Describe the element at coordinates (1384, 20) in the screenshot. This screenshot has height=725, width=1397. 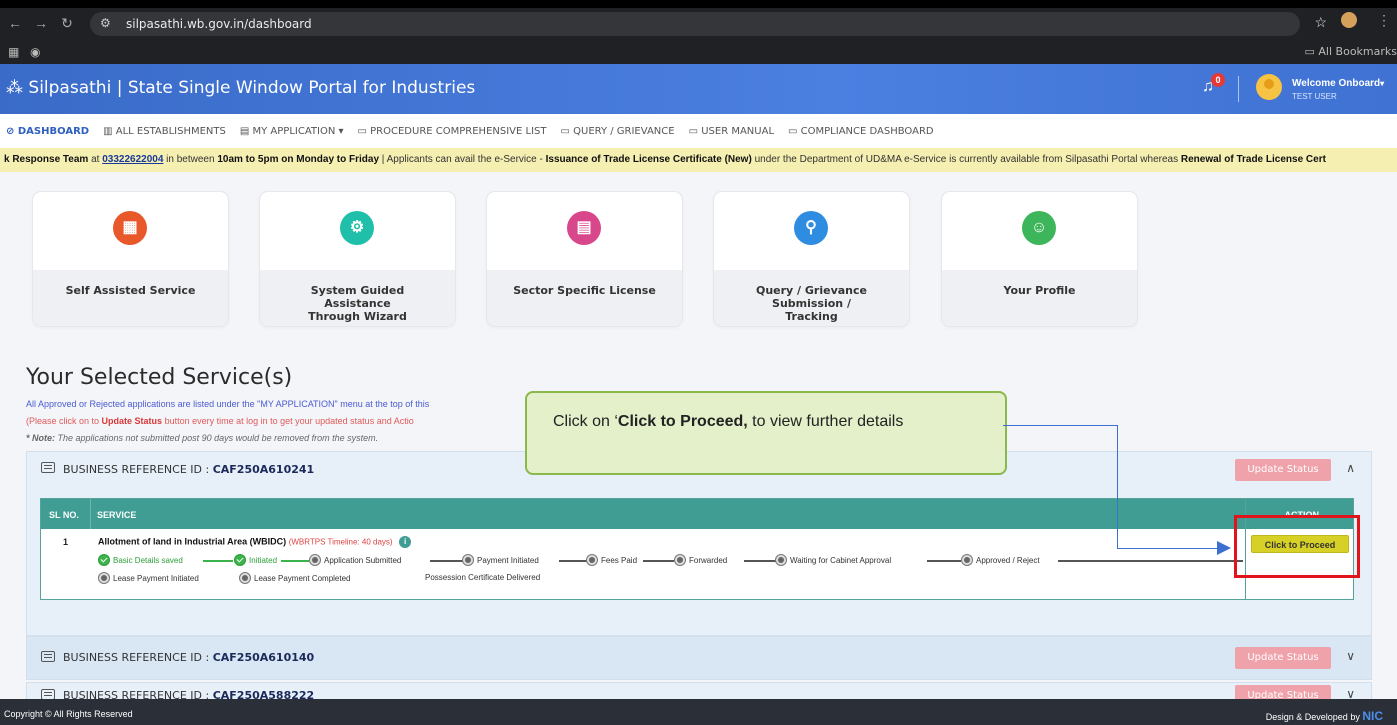
I see `more-icon: ⋮` at that location.